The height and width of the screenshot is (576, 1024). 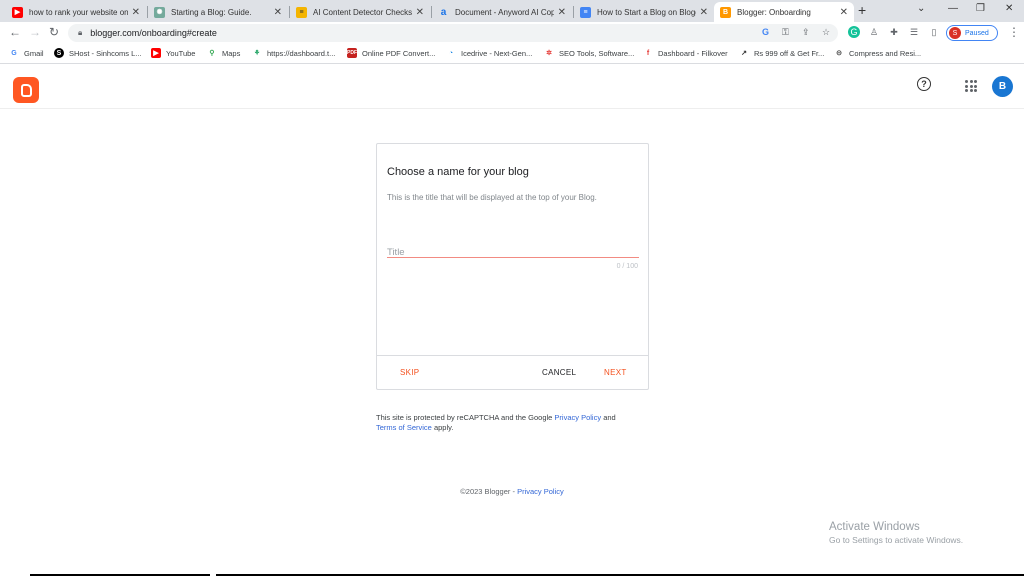 What do you see at coordinates (774, 12) in the screenshot?
I see `tab-title: Blogger: Onboarding` at bounding box center [774, 12].